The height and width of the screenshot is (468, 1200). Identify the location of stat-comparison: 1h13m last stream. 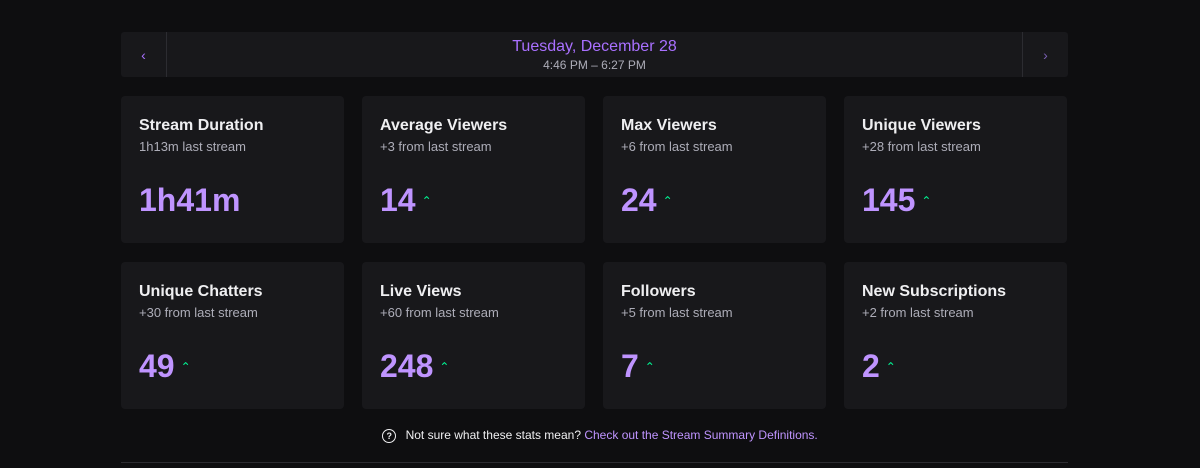
(192, 146).